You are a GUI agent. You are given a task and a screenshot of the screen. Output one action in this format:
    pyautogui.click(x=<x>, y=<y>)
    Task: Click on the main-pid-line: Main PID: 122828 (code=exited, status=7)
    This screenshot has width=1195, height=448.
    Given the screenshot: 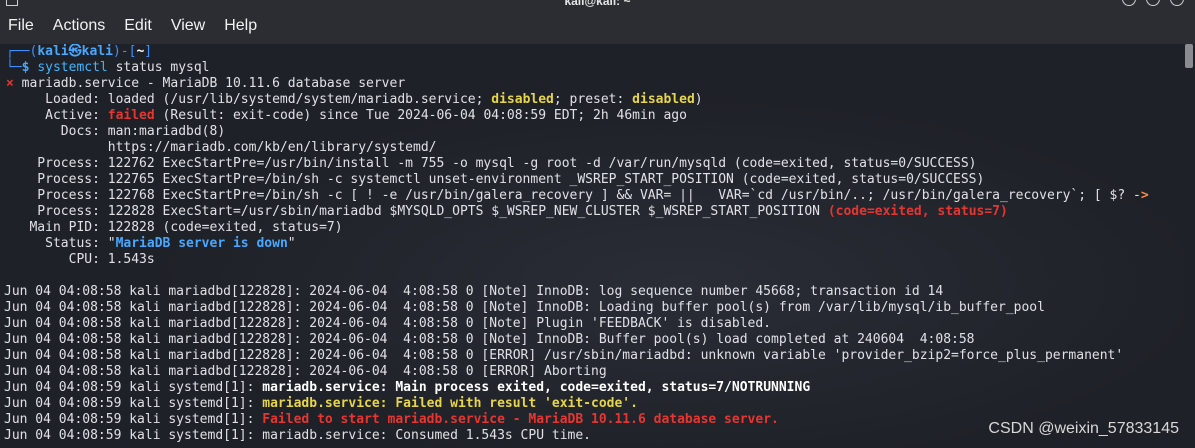 What is the action you would take?
    pyautogui.click(x=174, y=227)
    